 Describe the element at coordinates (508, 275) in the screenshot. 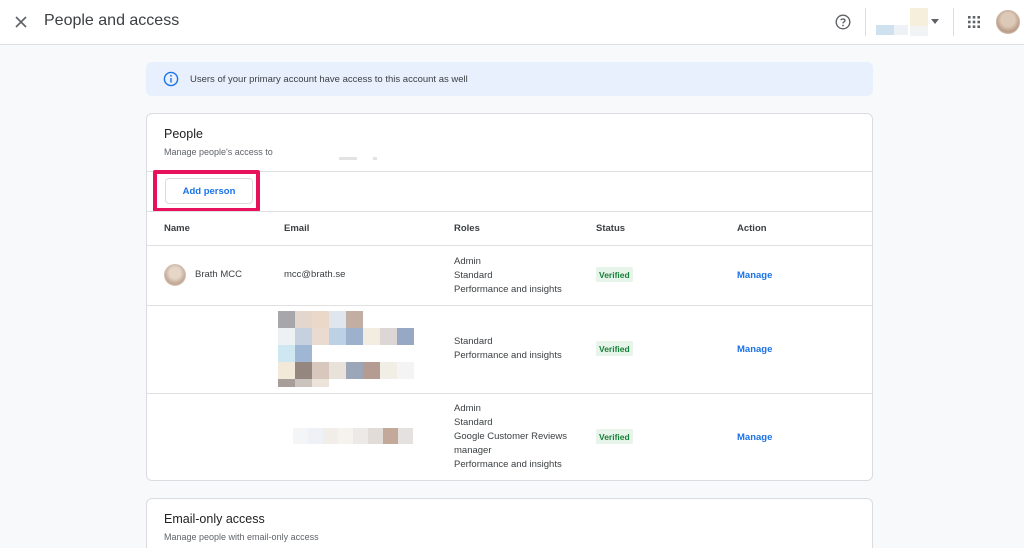

I see `user-roles: Admin Standard Performance and insights` at that location.